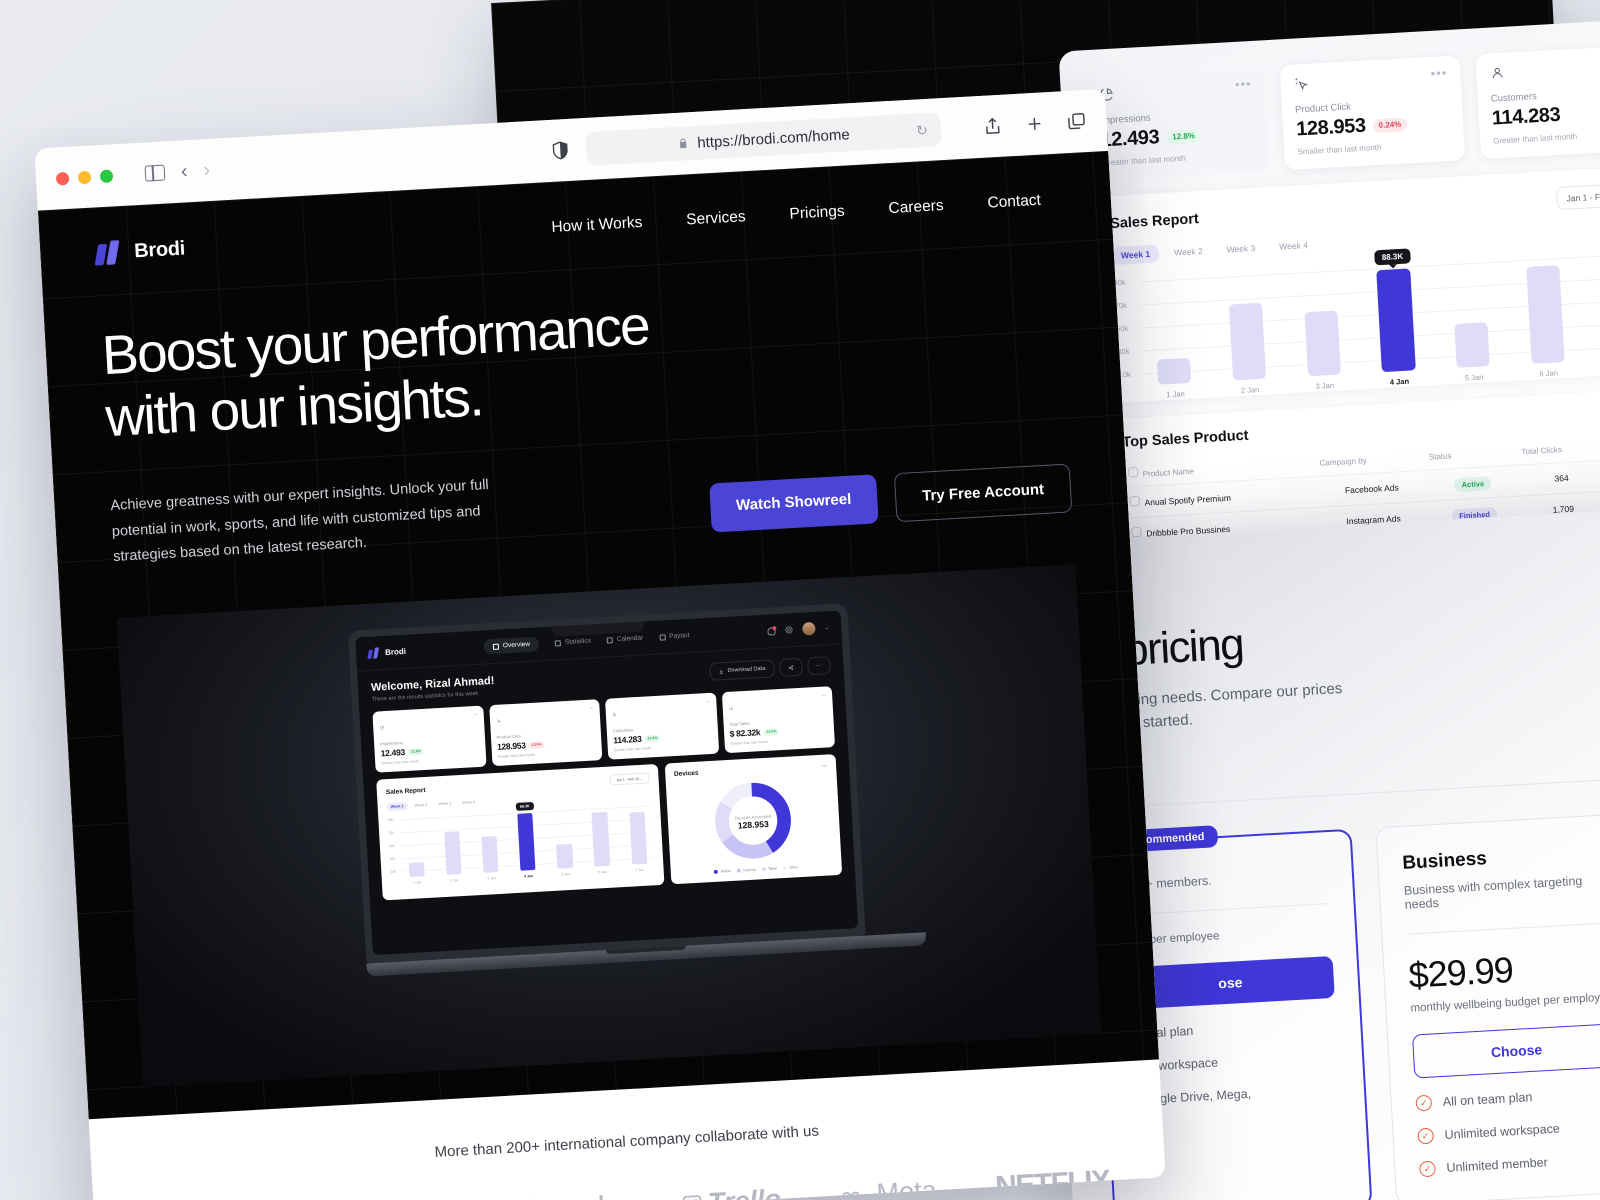 The height and width of the screenshot is (1200, 1600). Describe the element at coordinates (511, 645) in the screenshot. I see `dashboard-tab-overview: Overview` at that location.